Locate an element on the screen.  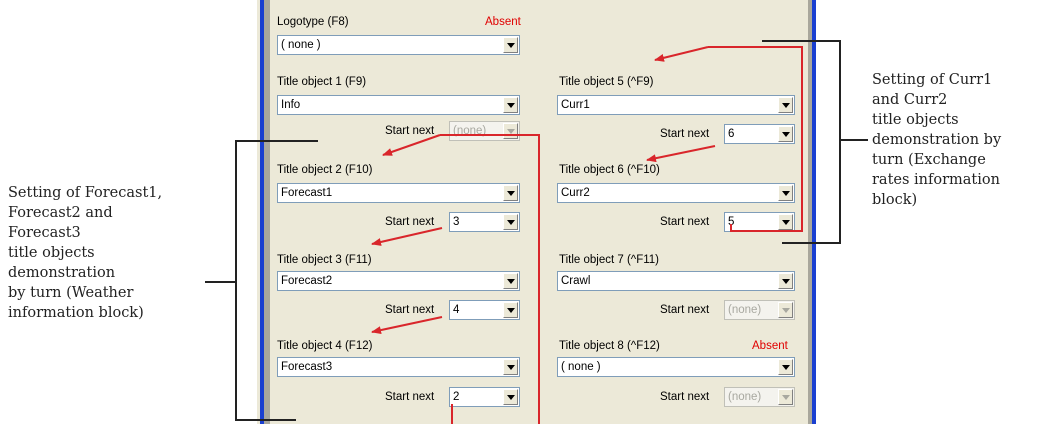
title-object-7-select: Crawl is located at coordinates (676, 281).